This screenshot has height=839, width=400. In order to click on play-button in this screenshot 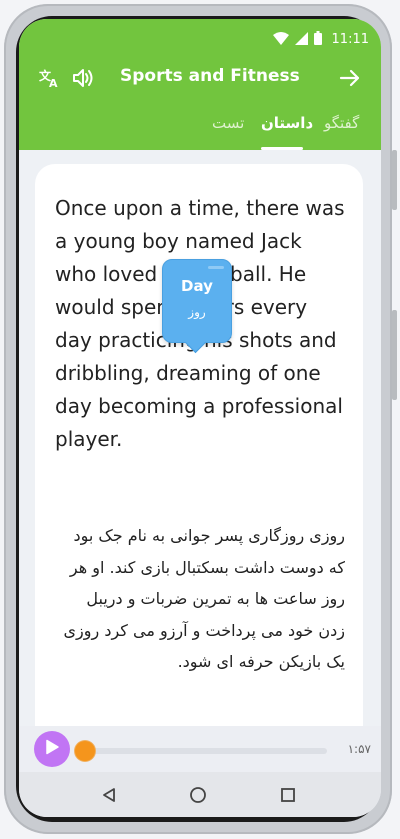, I will do `click(52, 749)`.